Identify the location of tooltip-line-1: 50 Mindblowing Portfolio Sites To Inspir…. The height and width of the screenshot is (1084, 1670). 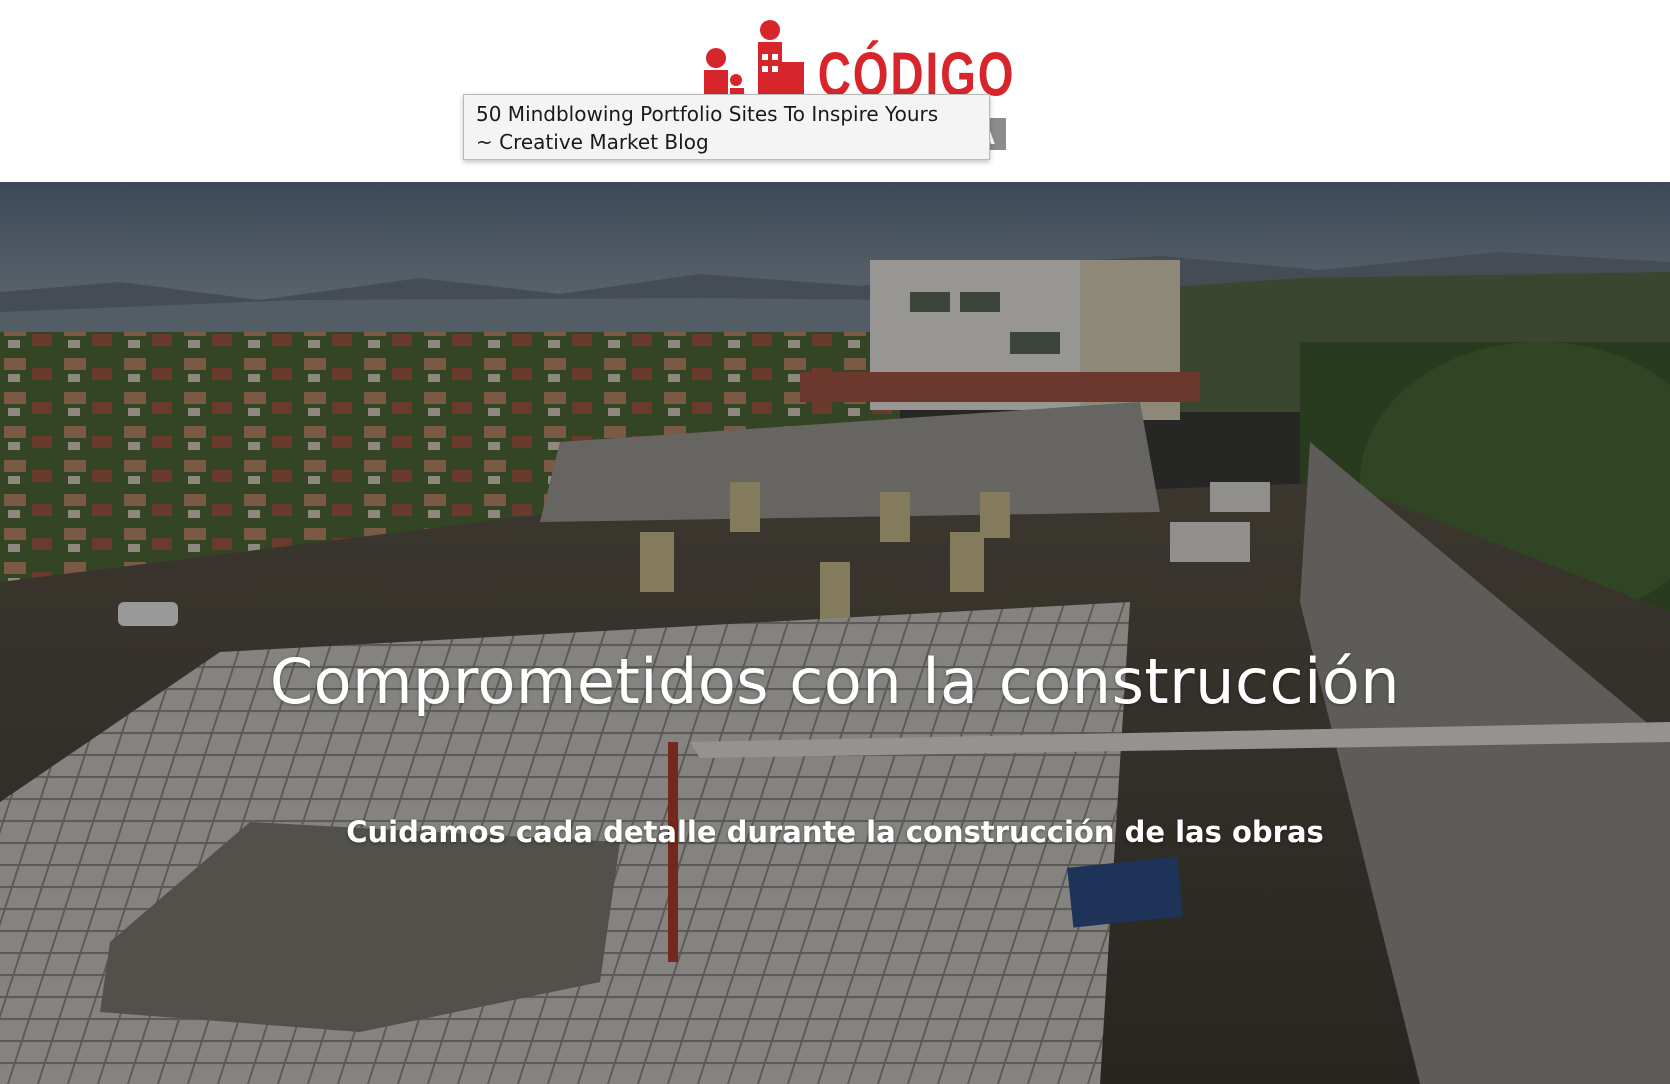
(707, 114).